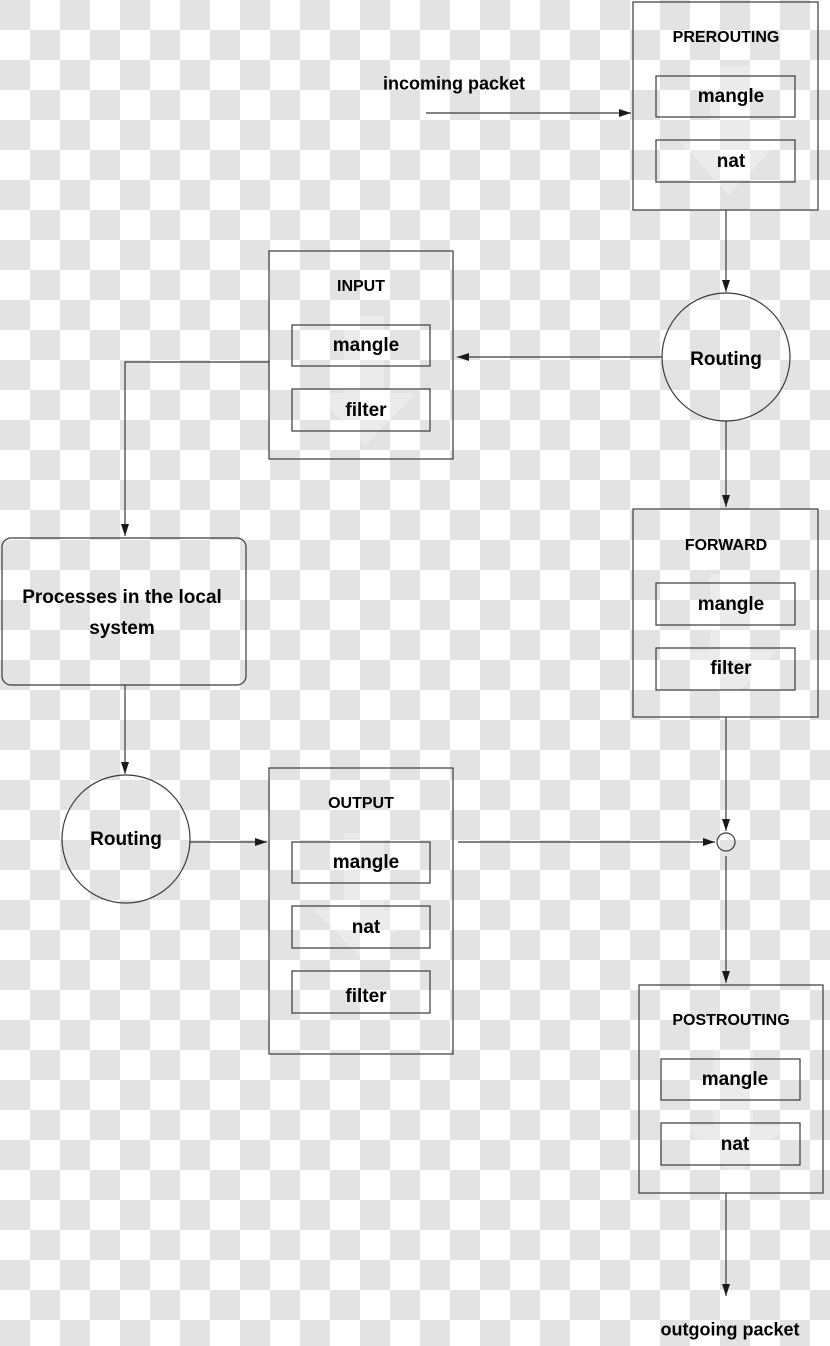  I want to click on prerouting-table-mangle: mangle, so click(731, 96).